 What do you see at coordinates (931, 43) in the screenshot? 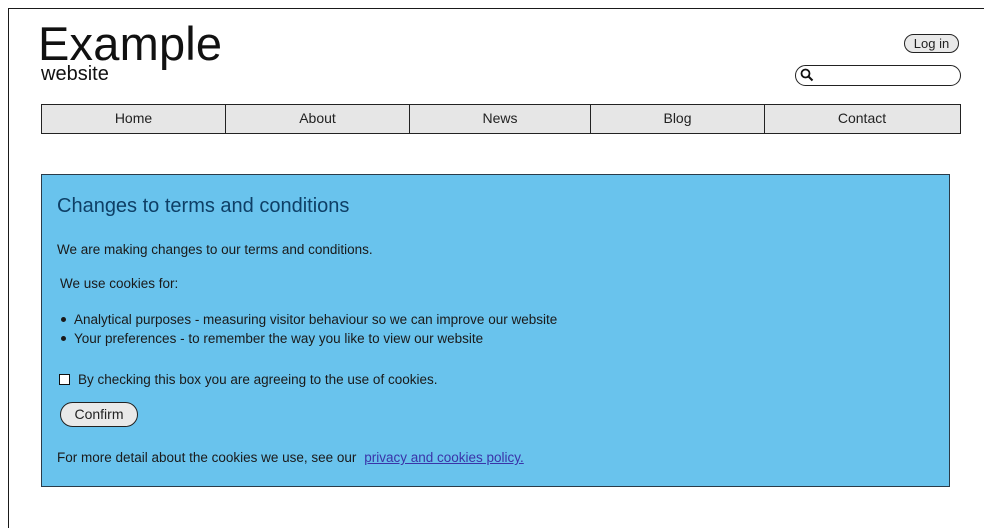
I see `login-button: Log in` at bounding box center [931, 43].